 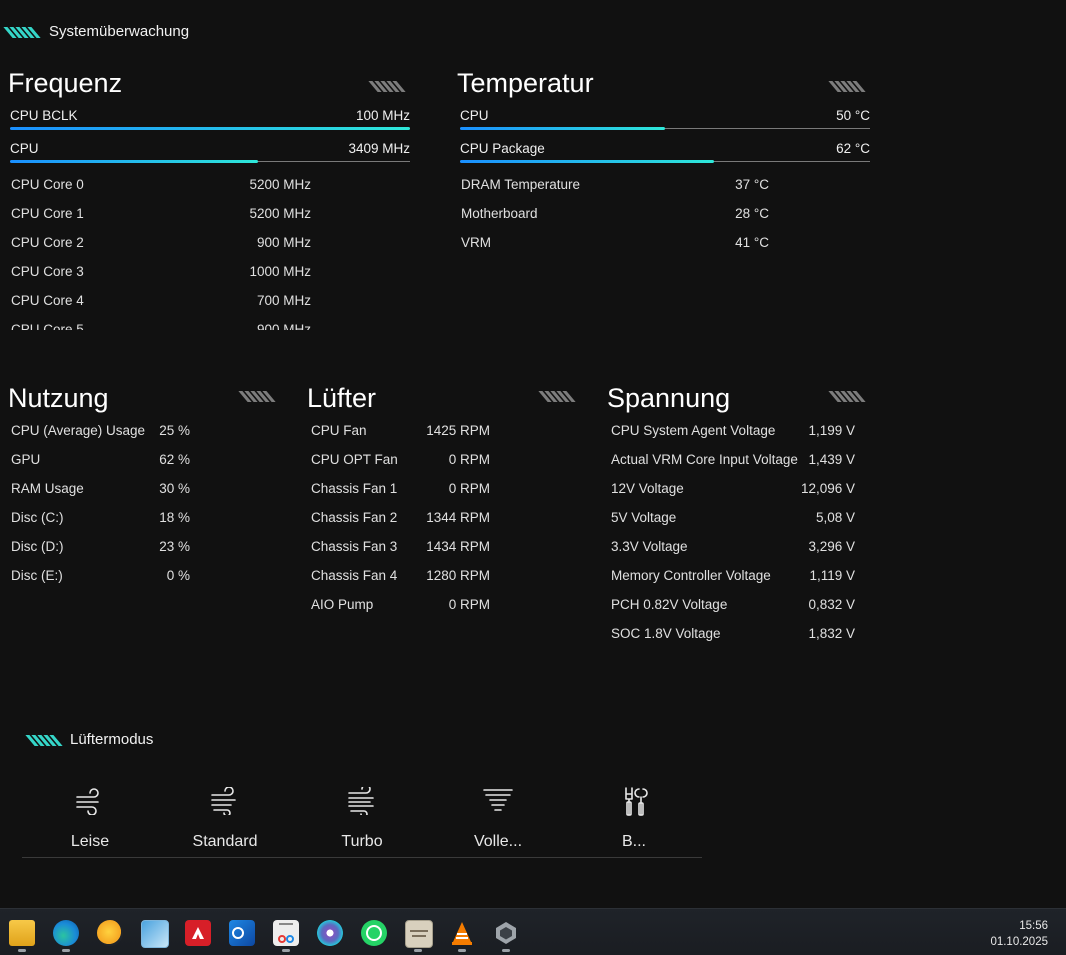 I want to click on temperature-bar-cpu: CPU 50 °C, so click(x=664, y=124).